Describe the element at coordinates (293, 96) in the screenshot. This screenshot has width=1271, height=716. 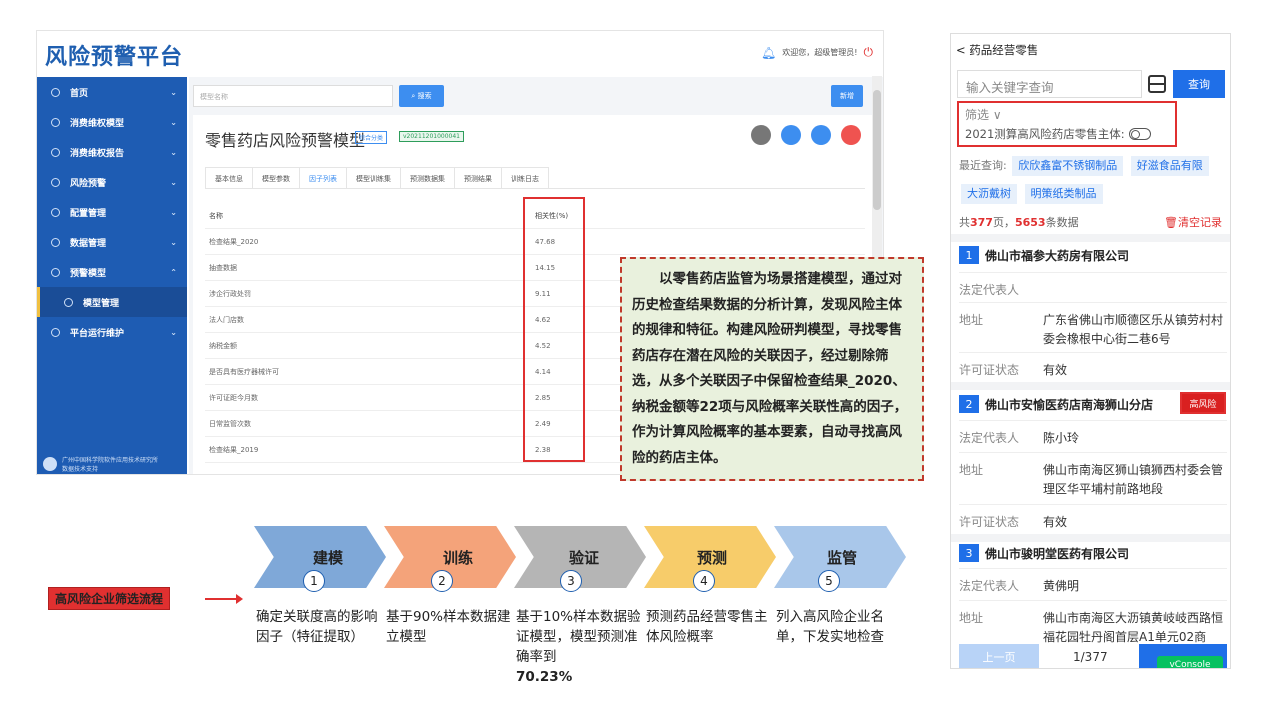
I see `model-search-input: 模型名称` at that location.